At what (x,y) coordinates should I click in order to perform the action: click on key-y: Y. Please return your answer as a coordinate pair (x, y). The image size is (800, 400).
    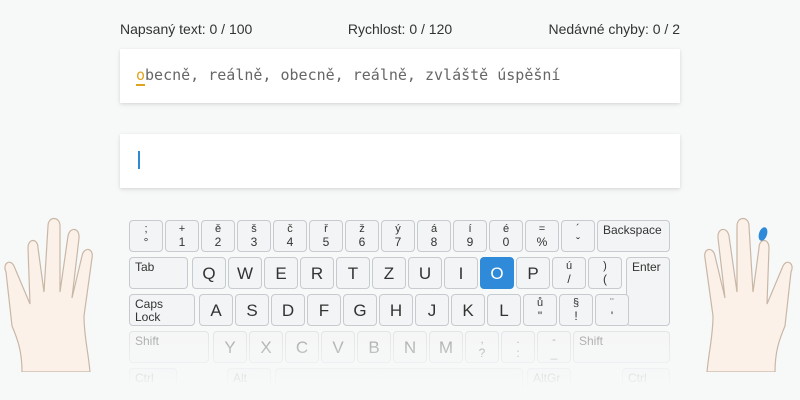
    Looking at the image, I should click on (230, 347).